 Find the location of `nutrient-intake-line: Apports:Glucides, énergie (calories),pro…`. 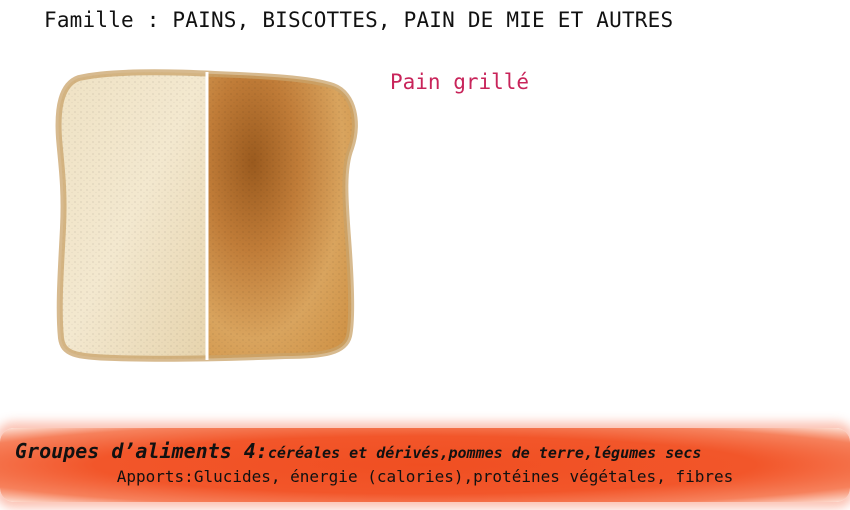

nutrient-intake-line: Apports:Glucides, énergie (calories),pro… is located at coordinates (425, 476).